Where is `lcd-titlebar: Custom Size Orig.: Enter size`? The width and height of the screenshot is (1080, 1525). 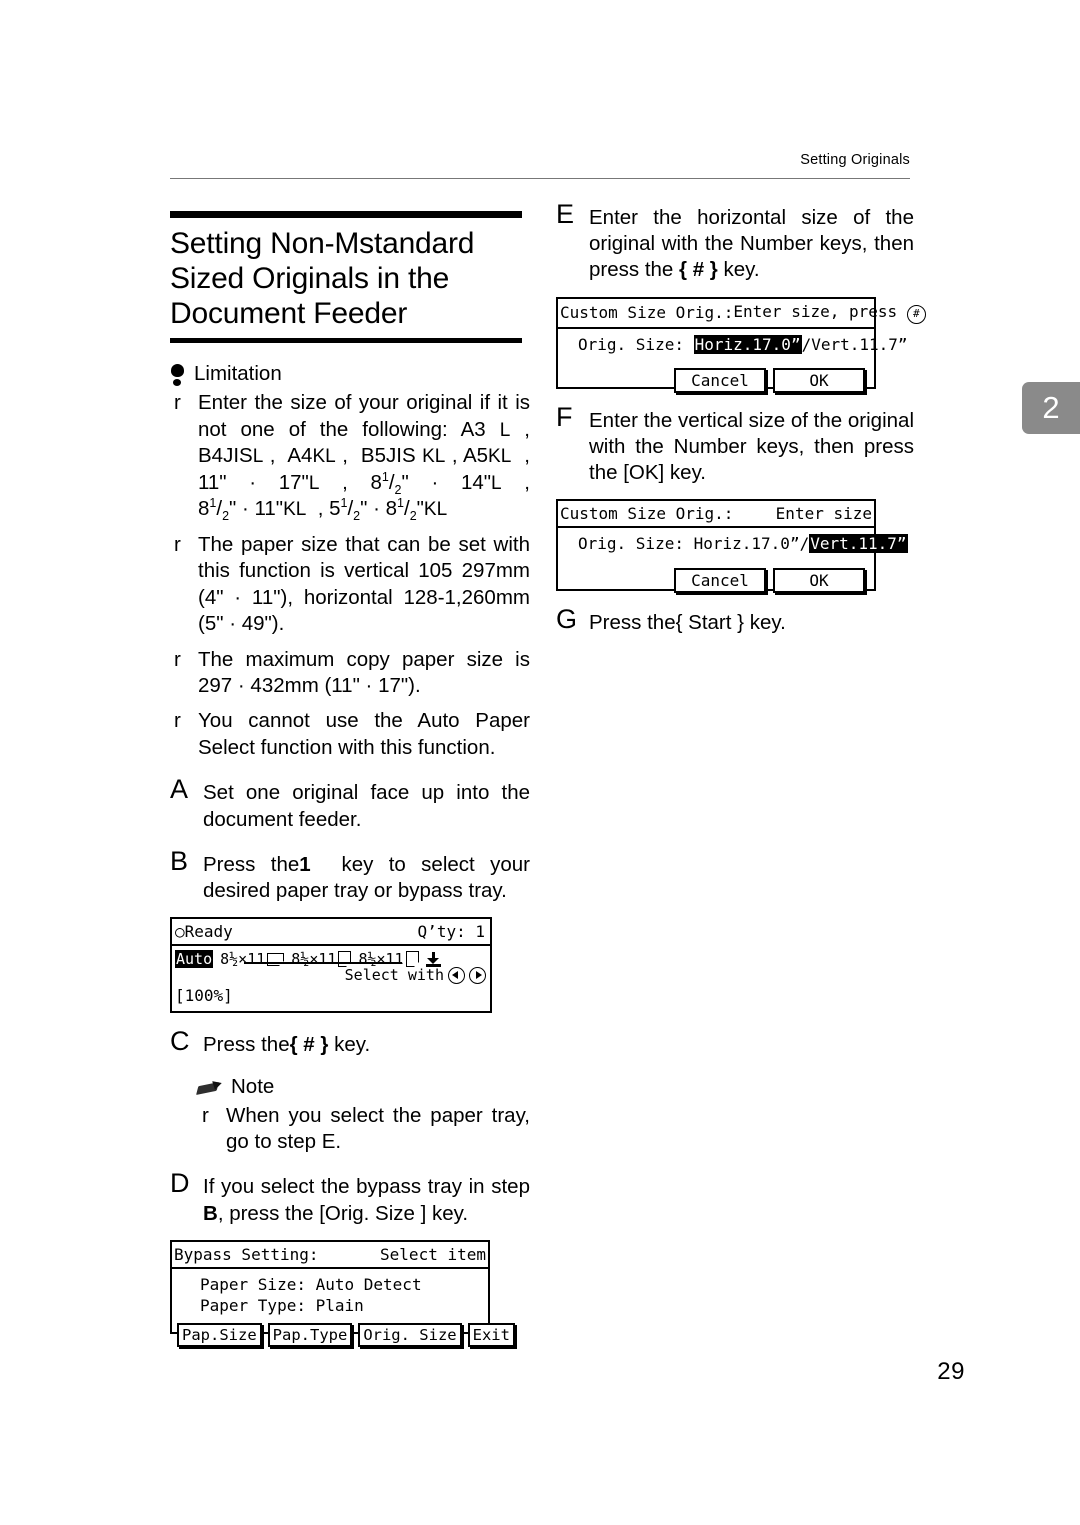 lcd-titlebar: Custom Size Orig.: Enter size is located at coordinates (716, 515).